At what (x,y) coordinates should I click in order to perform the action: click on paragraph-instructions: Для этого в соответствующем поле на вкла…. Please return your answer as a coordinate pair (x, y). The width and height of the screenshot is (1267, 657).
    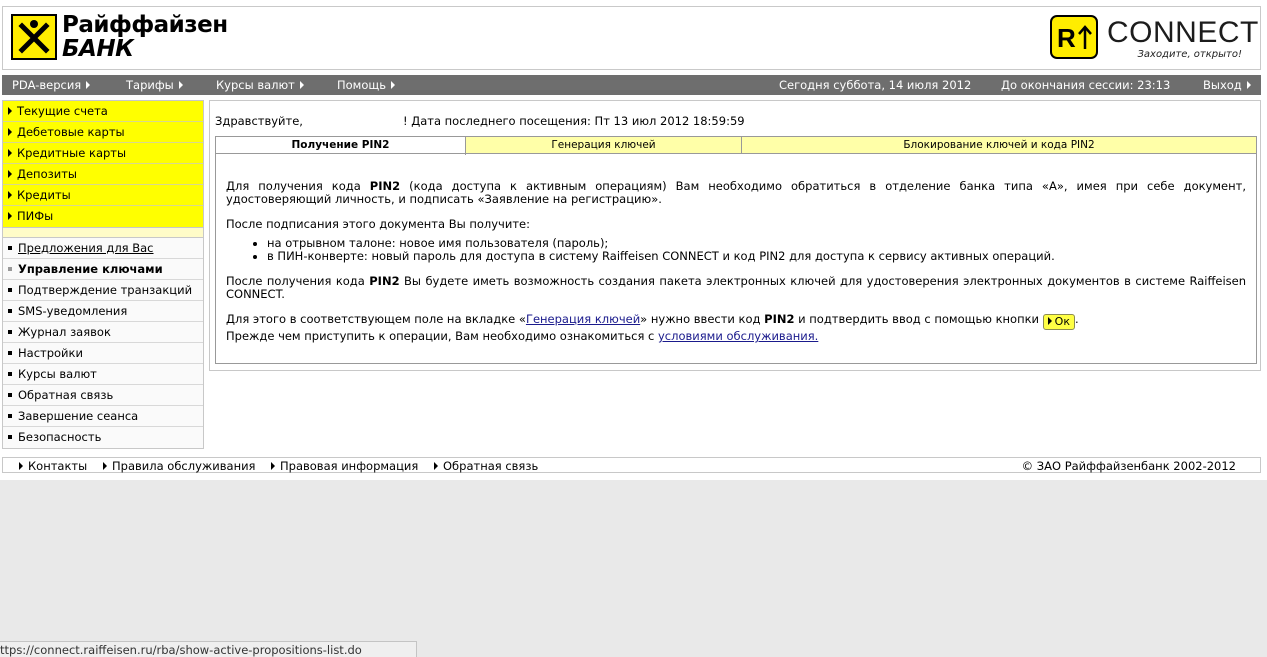
    Looking at the image, I should click on (736, 328).